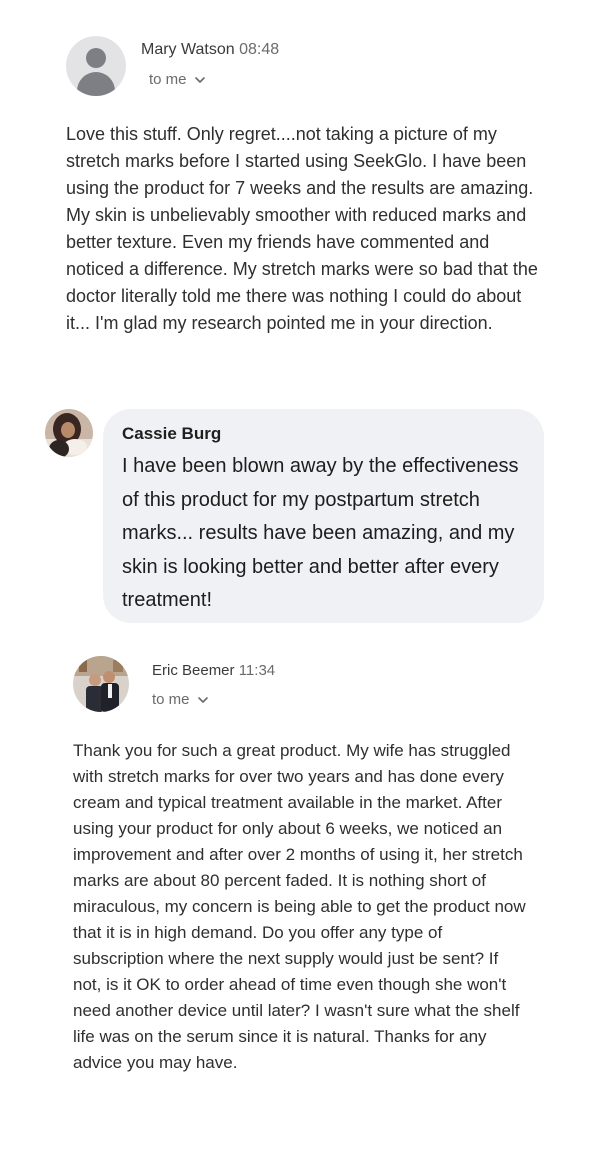  What do you see at coordinates (193, 670) in the screenshot?
I see `sender-name: Eric Beemer` at bounding box center [193, 670].